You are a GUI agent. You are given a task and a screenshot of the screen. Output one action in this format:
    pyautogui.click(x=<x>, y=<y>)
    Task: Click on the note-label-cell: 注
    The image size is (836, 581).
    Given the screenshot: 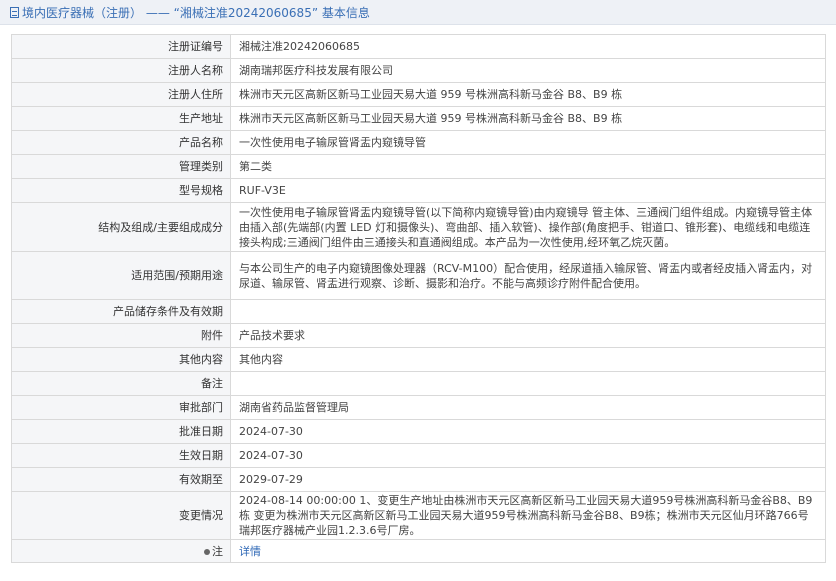 What is the action you would take?
    pyautogui.click(x=121, y=551)
    